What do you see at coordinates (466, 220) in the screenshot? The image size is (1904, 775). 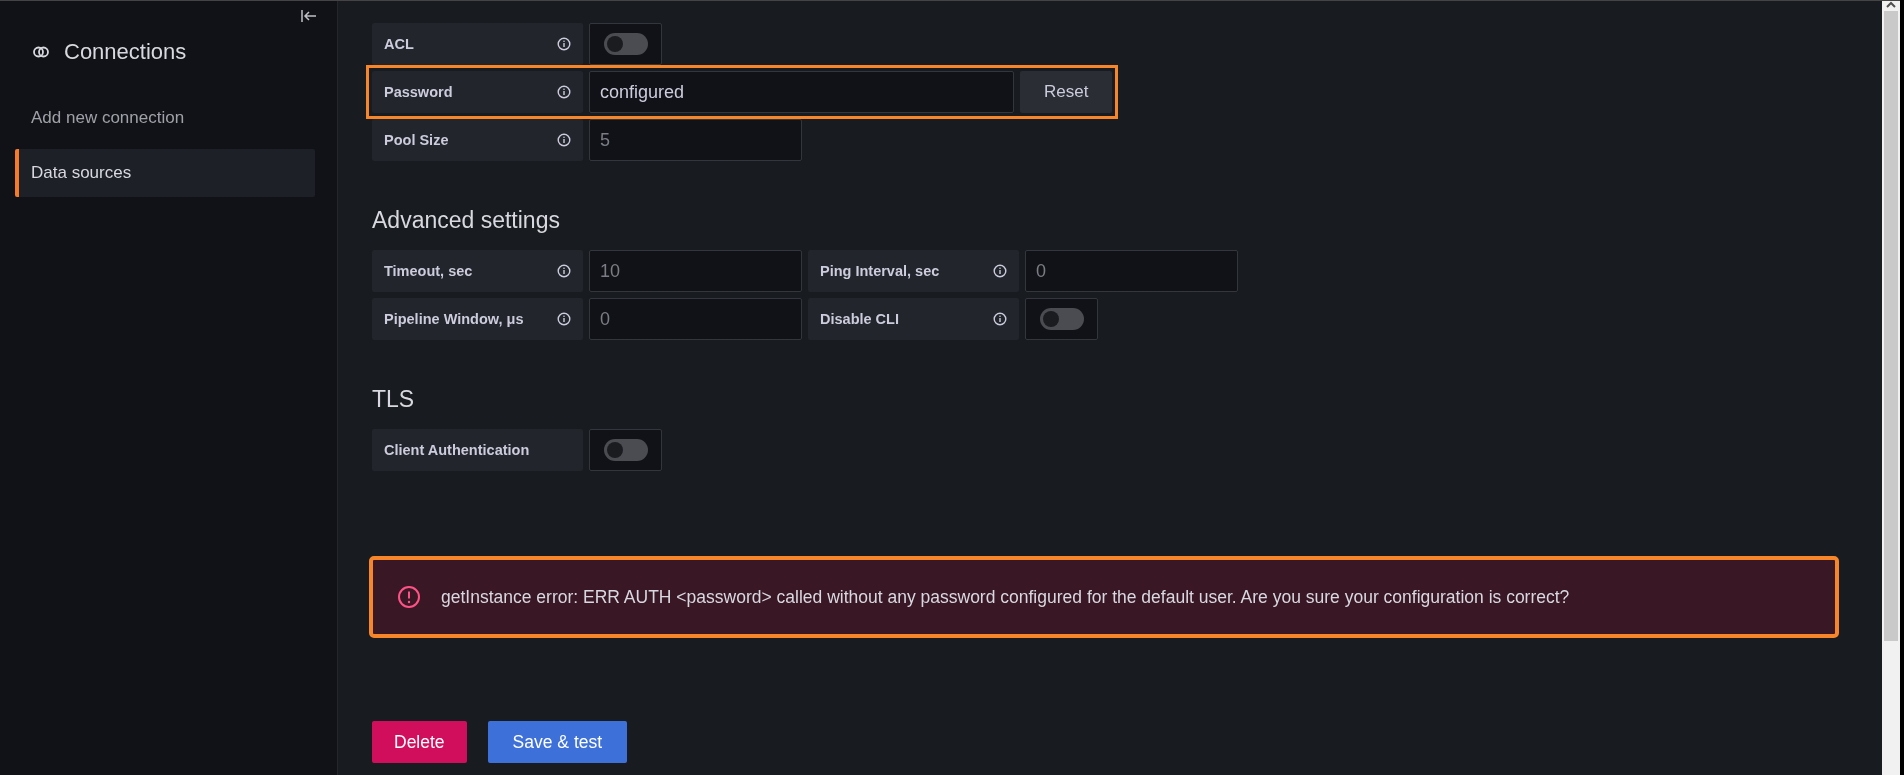 I see `section-heading: Advanced settings` at bounding box center [466, 220].